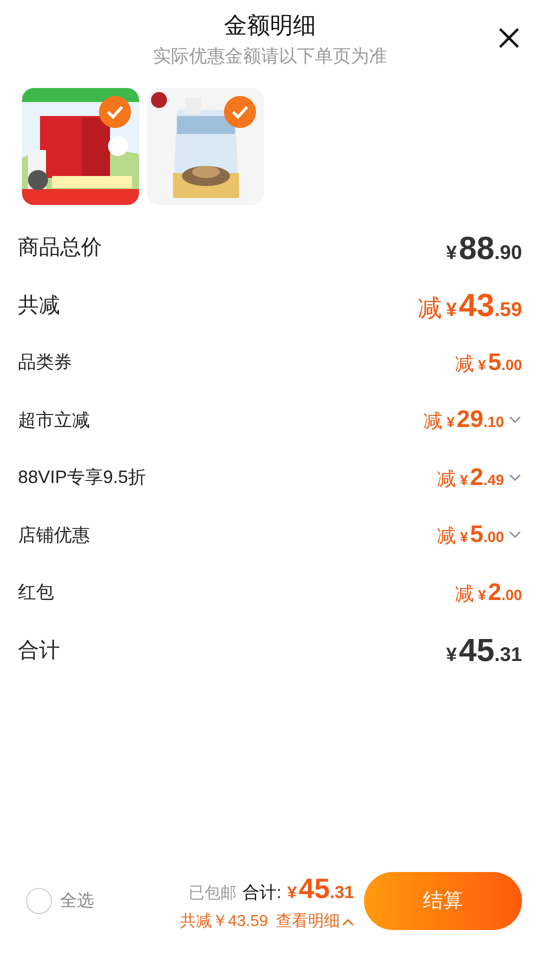 This screenshot has height=954, width=540. What do you see at coordinates (484, 306) in the screenshot?
I see `amount-text: ¥43.59` at bounding box center [484, 306].